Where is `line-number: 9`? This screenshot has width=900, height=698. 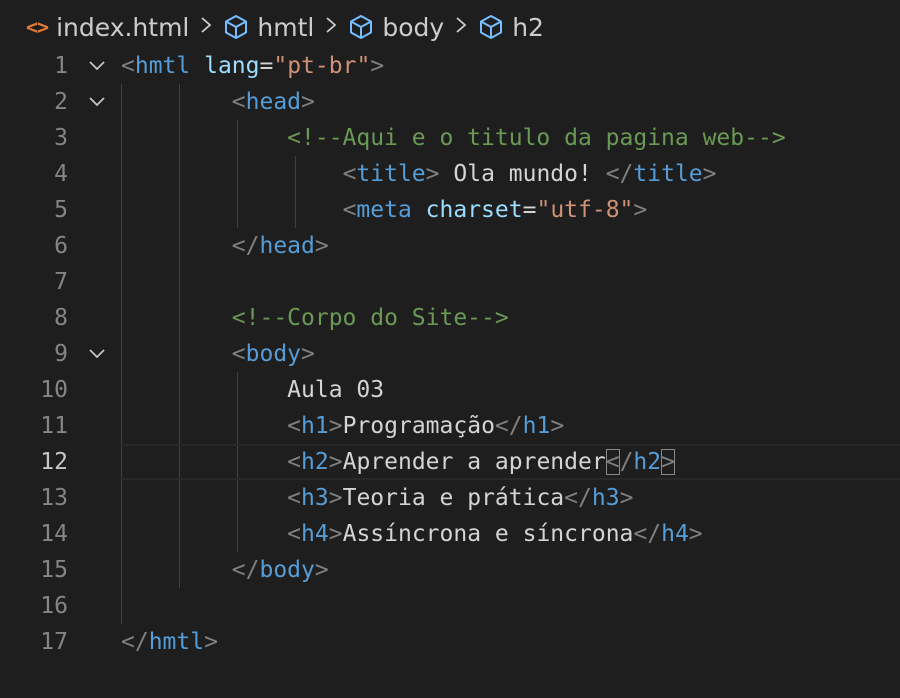 line-number: 9 is located at coordinates (61, 354).